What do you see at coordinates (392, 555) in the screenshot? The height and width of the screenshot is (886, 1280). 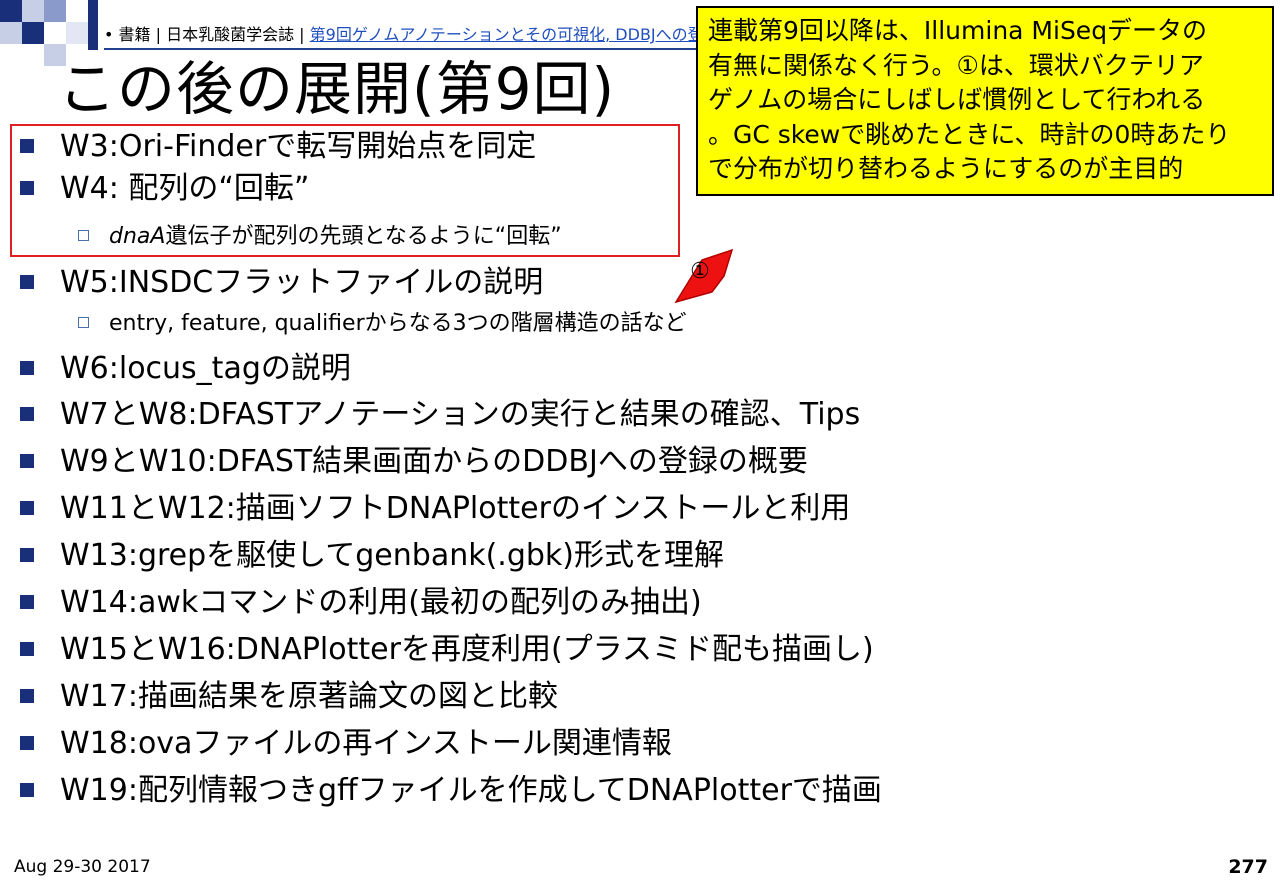 I see `list-item-text: W13:grepを駆使してgenbank(.gbk)形式を理解` at bounding box center [392, 555].